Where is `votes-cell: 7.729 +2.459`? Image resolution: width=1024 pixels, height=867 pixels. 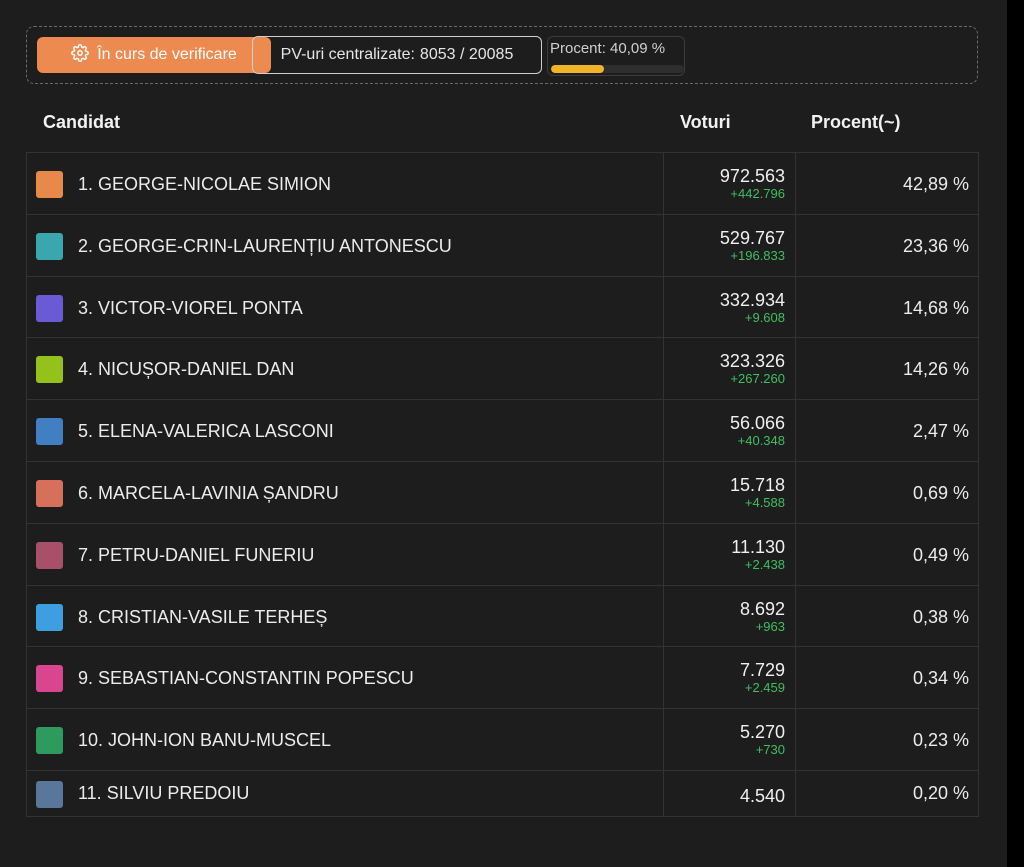 votes-cell: 7.729 +2.459 is located at coordinates (762, 677).